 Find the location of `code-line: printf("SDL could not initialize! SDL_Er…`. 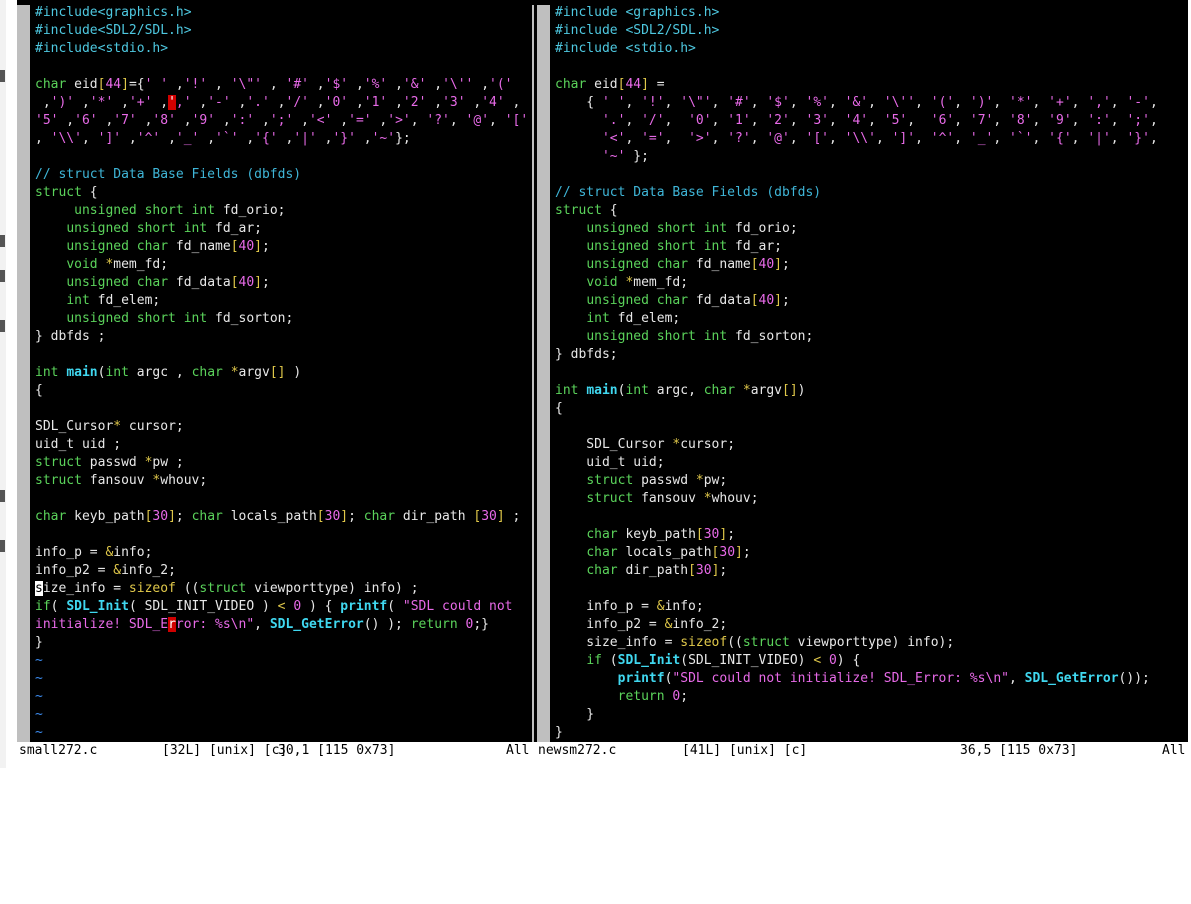

code-line: printf("SDL could not initialize! SDL_Er… is located at coordinates (871, 679).